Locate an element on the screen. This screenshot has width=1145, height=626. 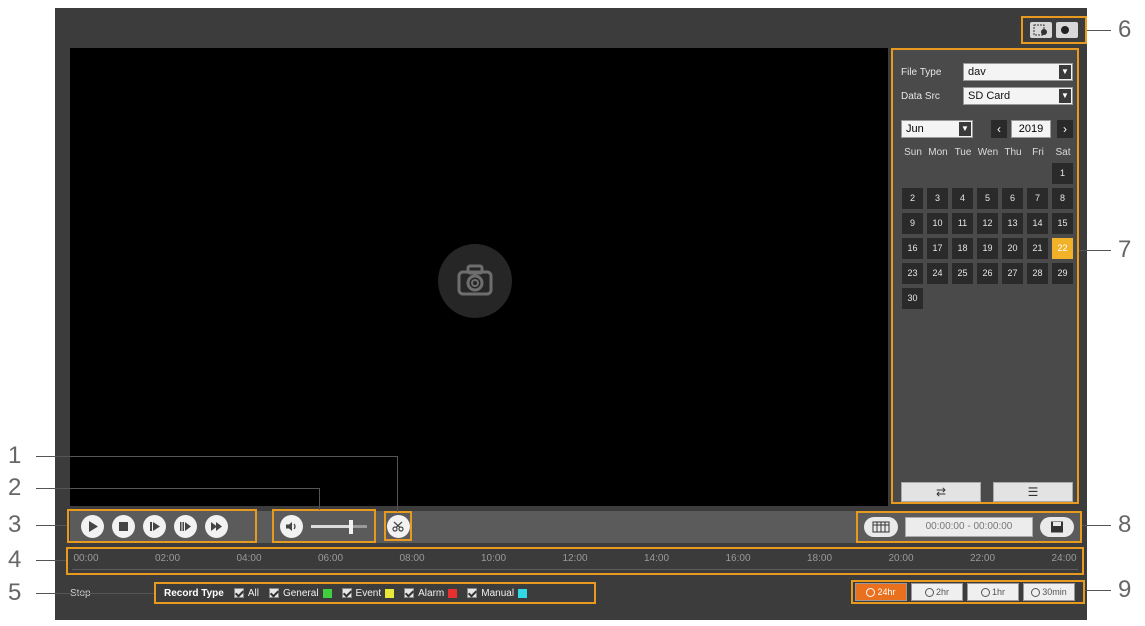
calendar-day: 4 is located at coordinates (962, 198).